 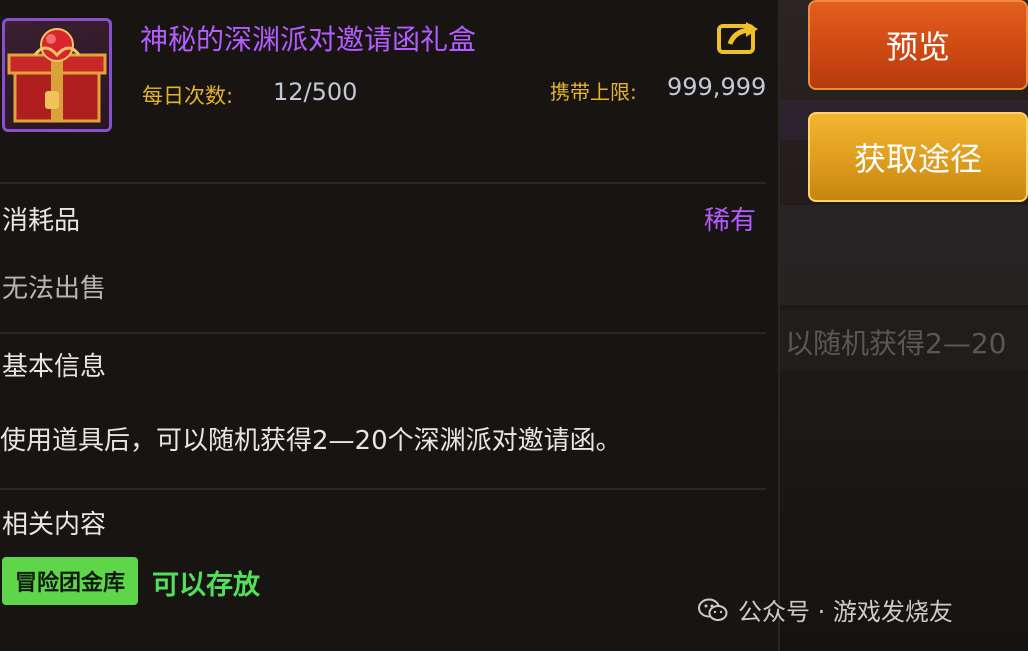 I want to click on daily-count-label: 每日次数:, so click(x=188, y=96).